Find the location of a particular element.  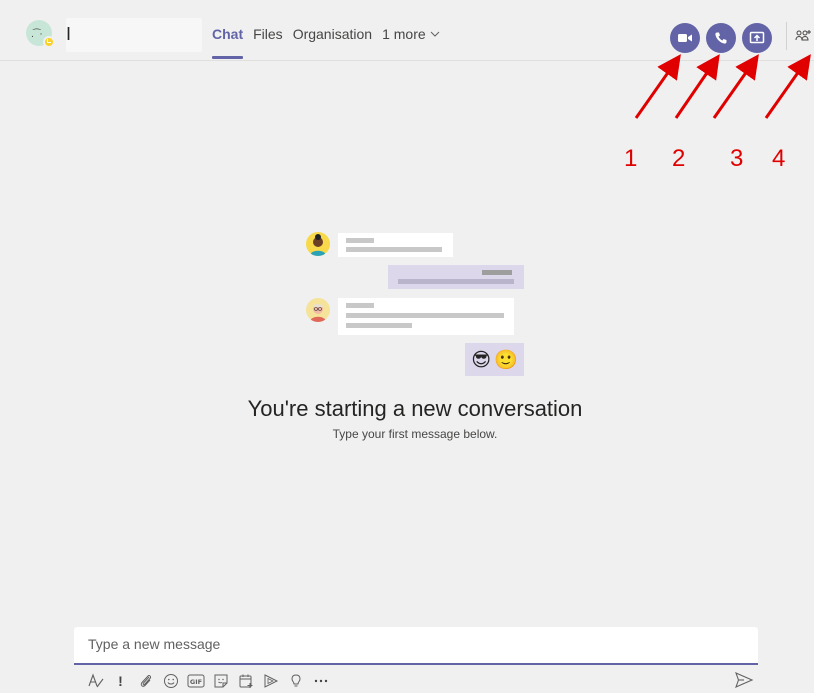

gif-icon: GIF is located at coordinates (195, 681).